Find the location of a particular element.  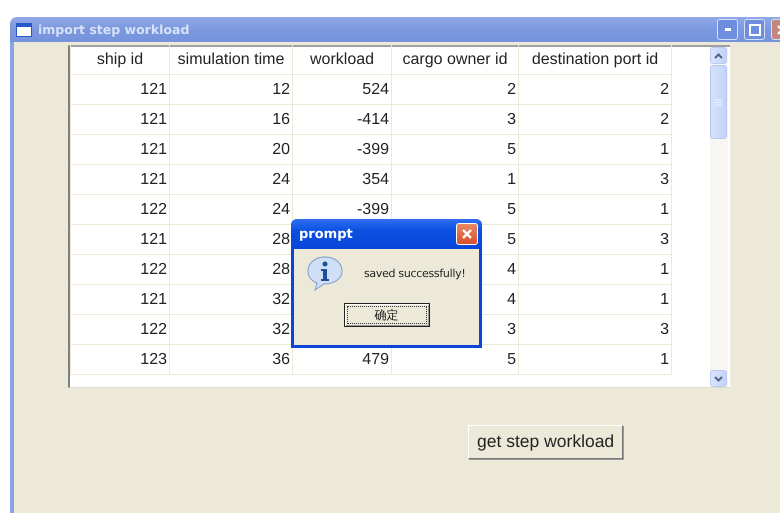

column-header: ship id is located at coordinates (120, 59).